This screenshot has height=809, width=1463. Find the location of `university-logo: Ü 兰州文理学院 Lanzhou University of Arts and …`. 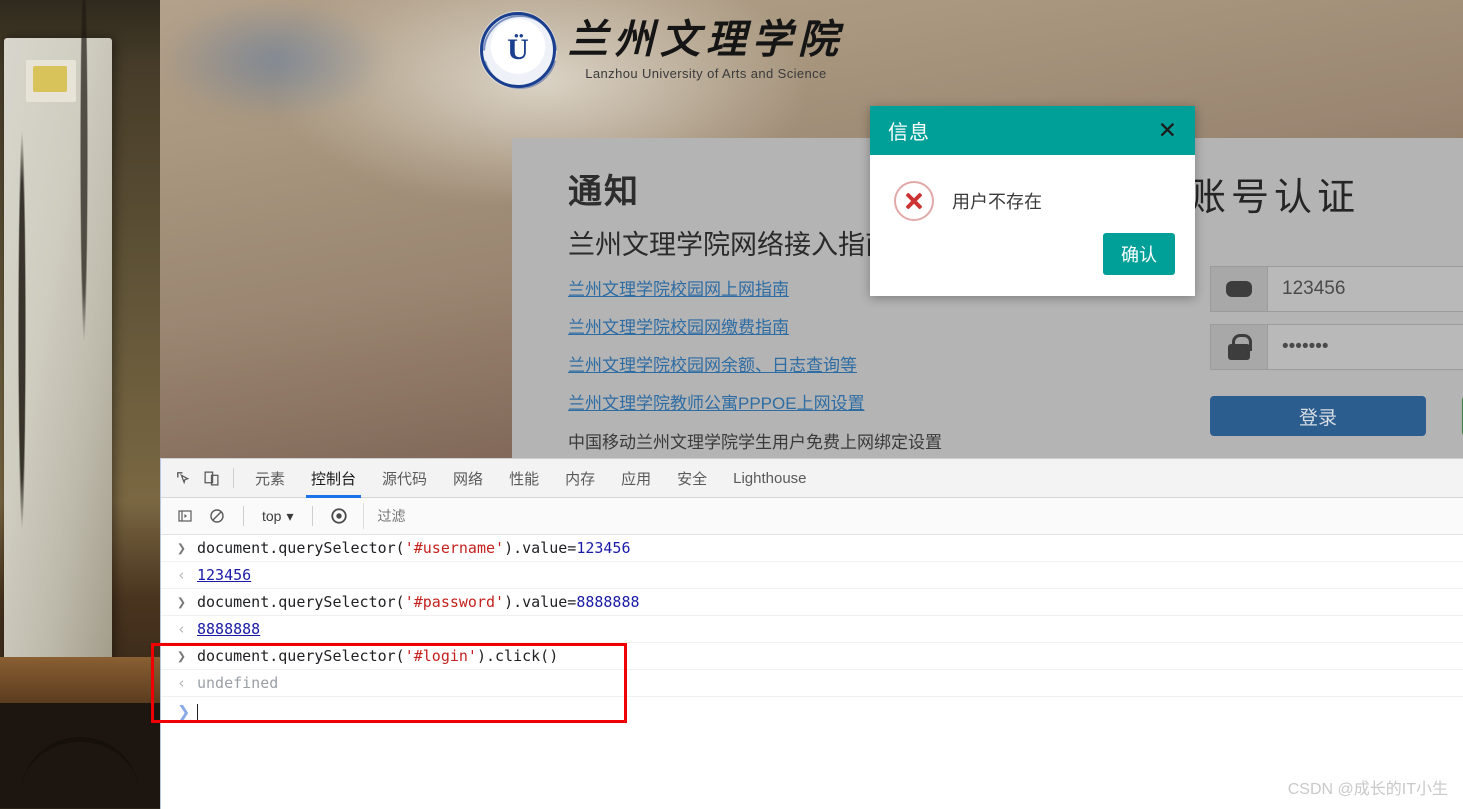

university-logo: Ü 兰州文理学院 Lanzhou University of Arts and … is located at coordinates (662, 50).